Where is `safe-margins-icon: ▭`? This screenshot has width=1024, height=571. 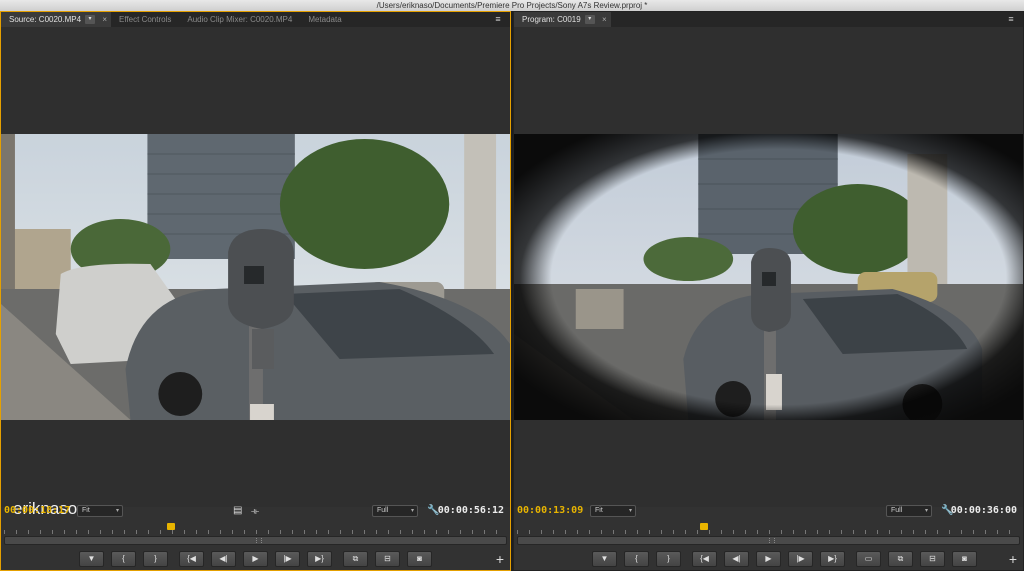 safe-margins-icon: ▭ is located at coordinates (868, 558).